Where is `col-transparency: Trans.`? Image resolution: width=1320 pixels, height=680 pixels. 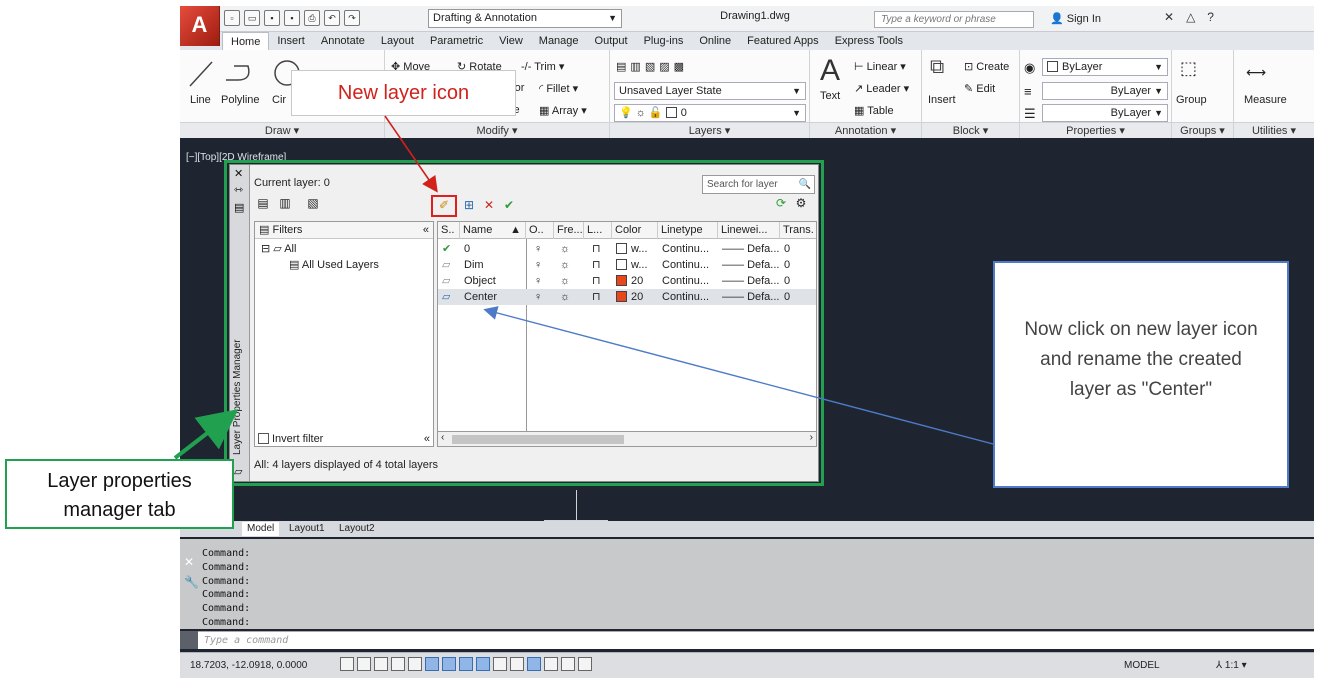
col-transparency: Trans. is located at coordinates (798, 230).